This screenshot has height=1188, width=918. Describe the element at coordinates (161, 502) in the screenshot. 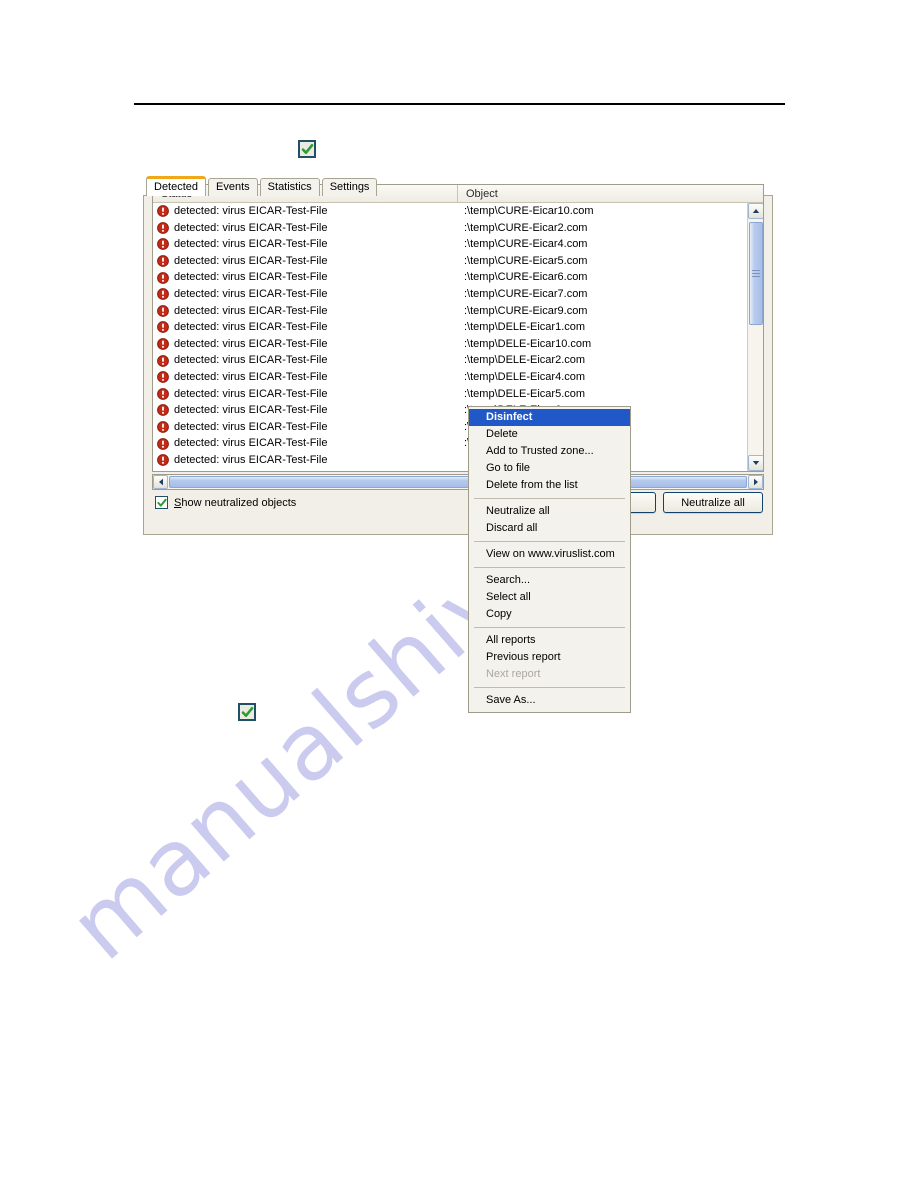

I see `checkbox-box` at that location.